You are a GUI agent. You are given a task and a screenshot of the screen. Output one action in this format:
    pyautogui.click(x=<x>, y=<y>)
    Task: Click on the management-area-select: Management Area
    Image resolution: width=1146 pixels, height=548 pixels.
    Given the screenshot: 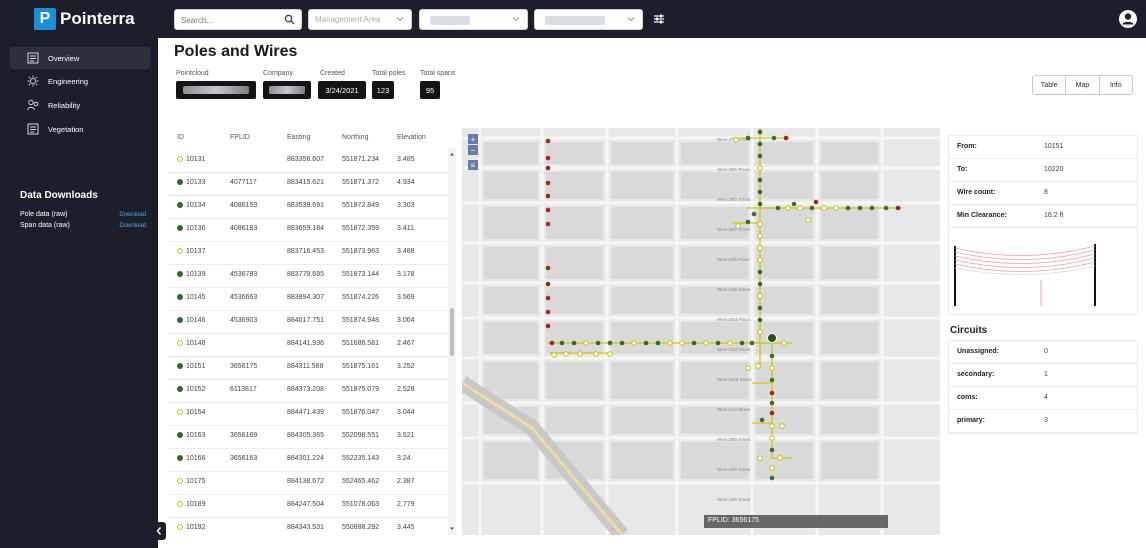 What is the action you would take?
    pyautogui.click(x=360, y=19)
    